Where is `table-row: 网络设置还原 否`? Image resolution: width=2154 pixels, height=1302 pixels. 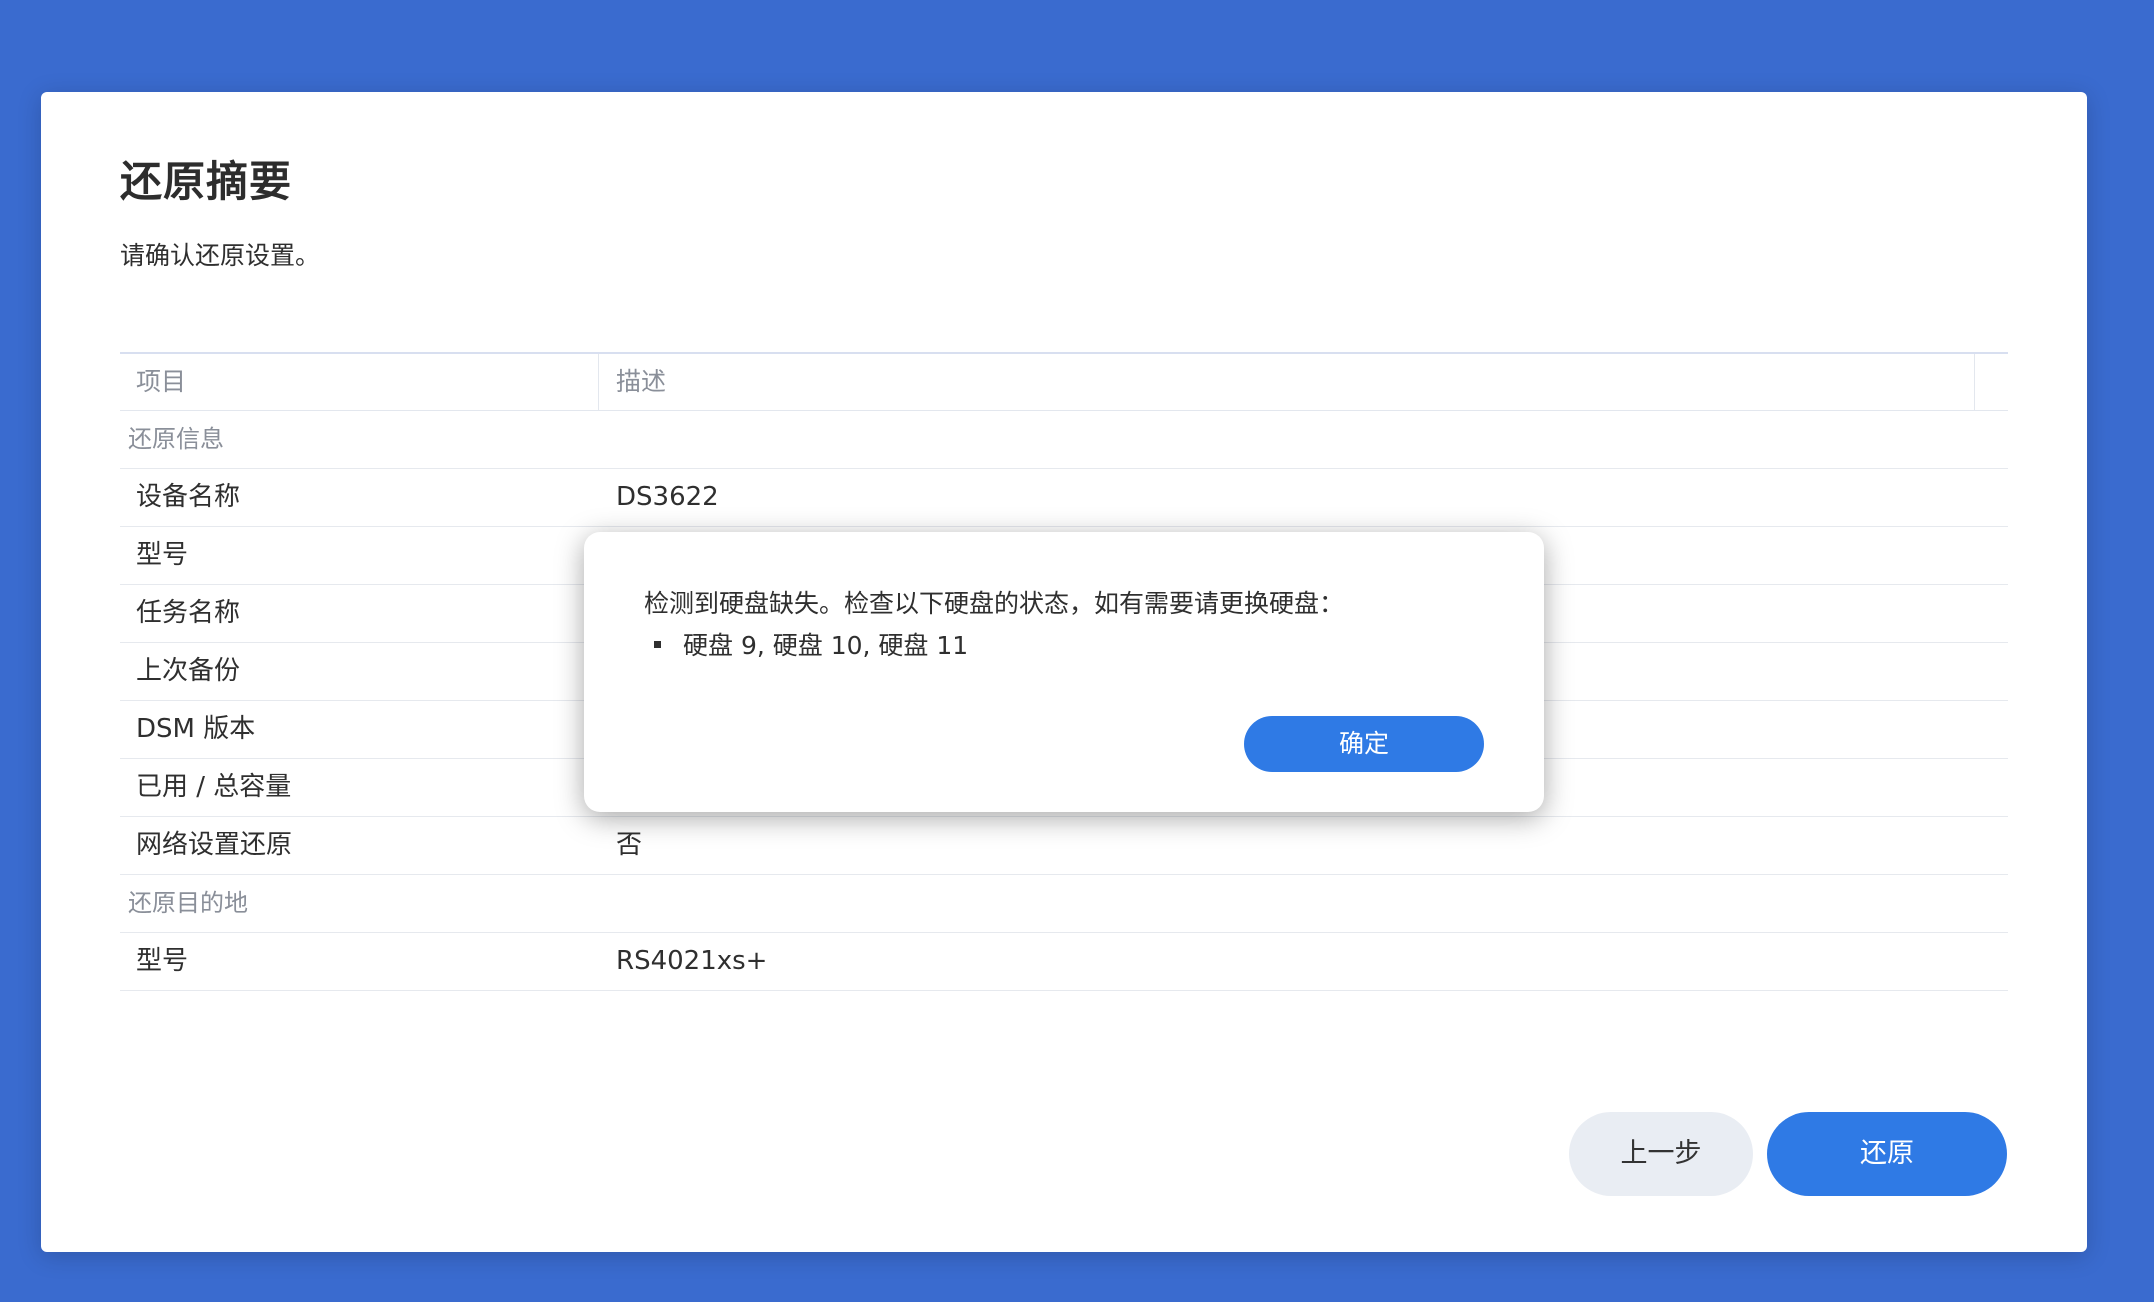
table-row: 网络设置还原 否 is located at coordinates (1064, 846).